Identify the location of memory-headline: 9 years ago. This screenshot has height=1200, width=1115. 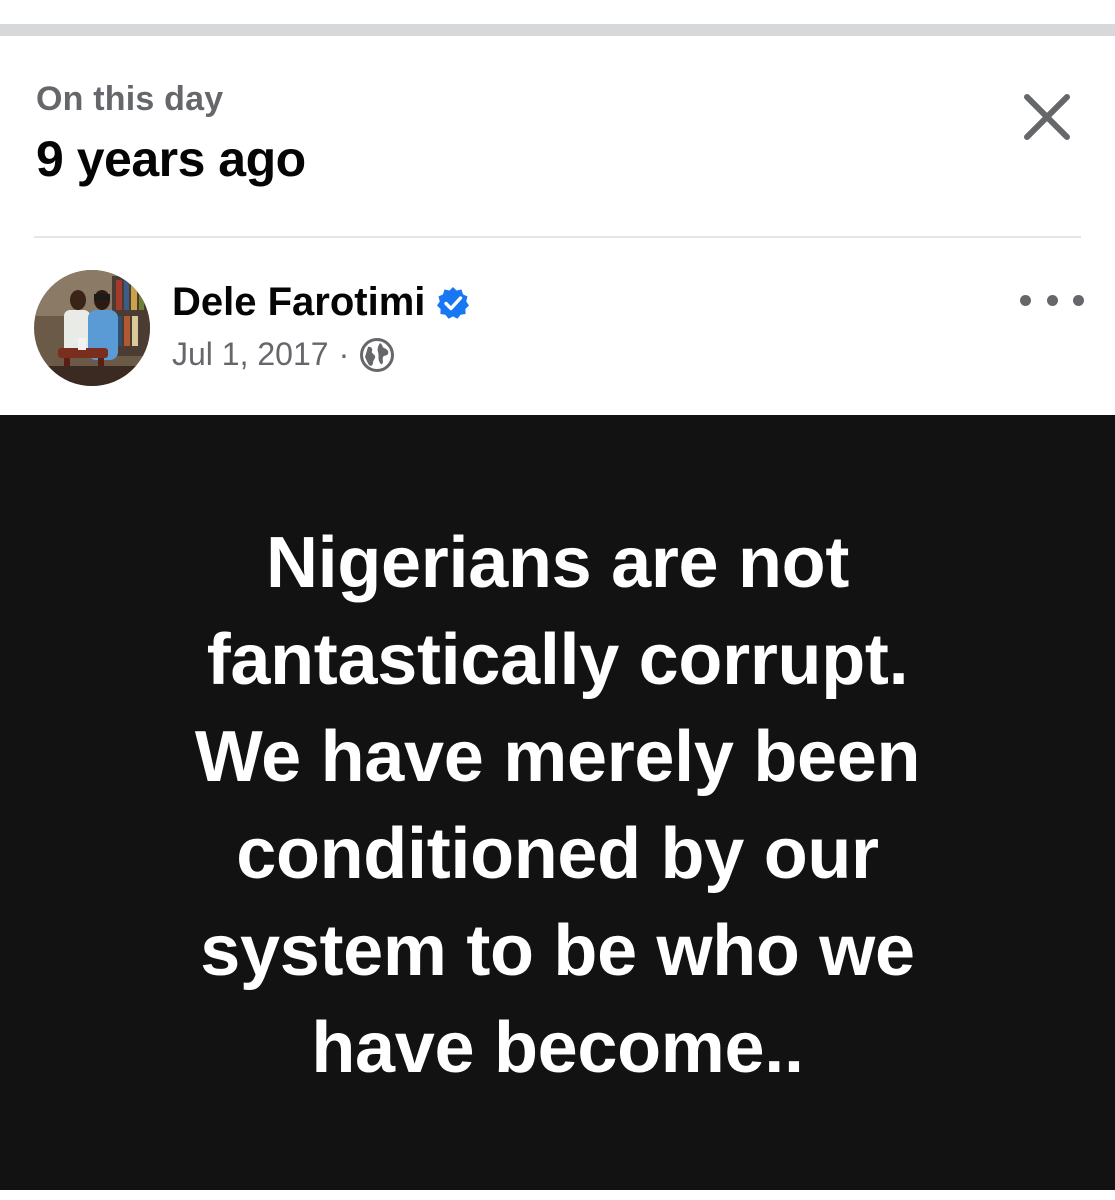
(171, 159).